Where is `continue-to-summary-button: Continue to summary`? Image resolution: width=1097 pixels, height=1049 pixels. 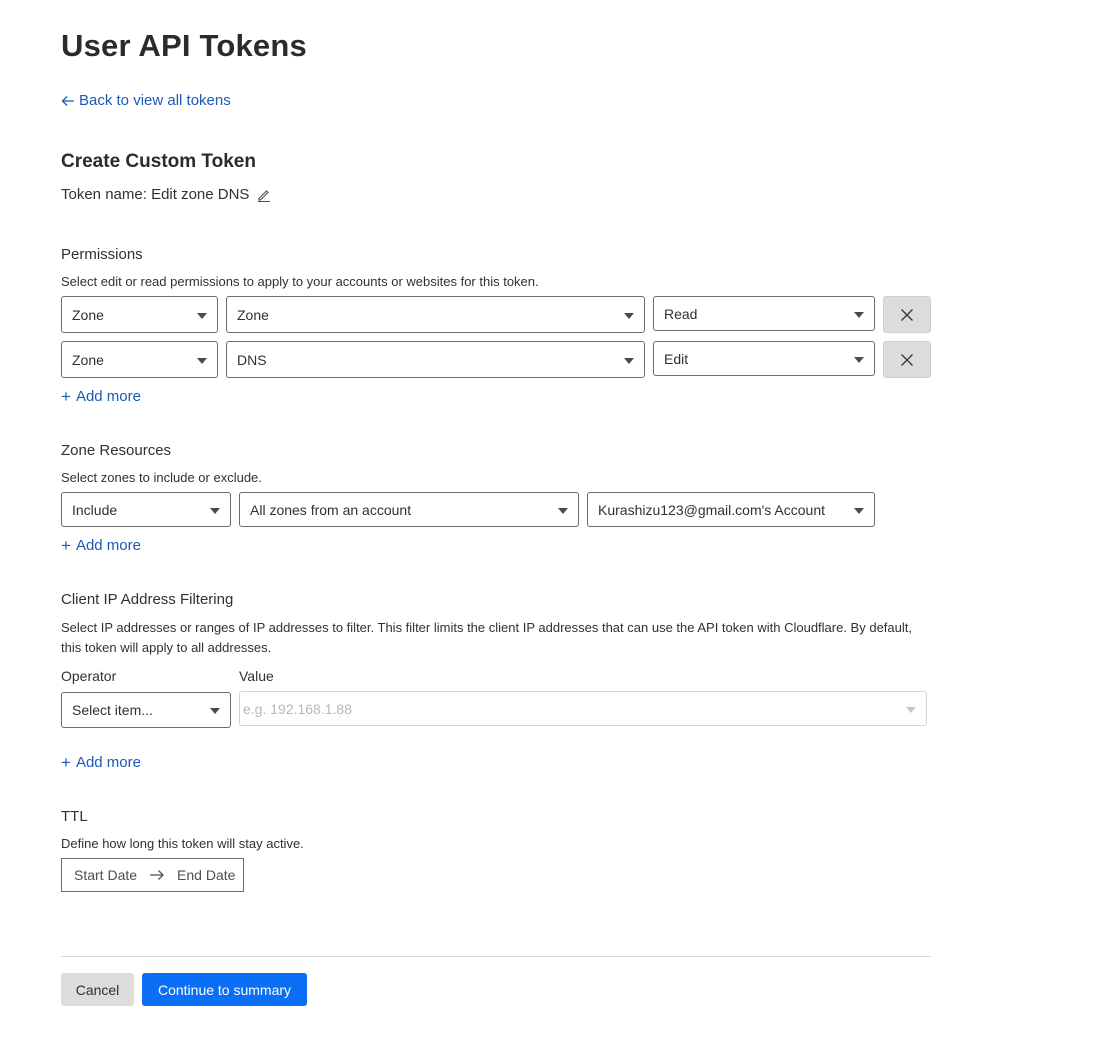 continue-to-summary-button: Continue to summary is located at coordinates (224, 989).